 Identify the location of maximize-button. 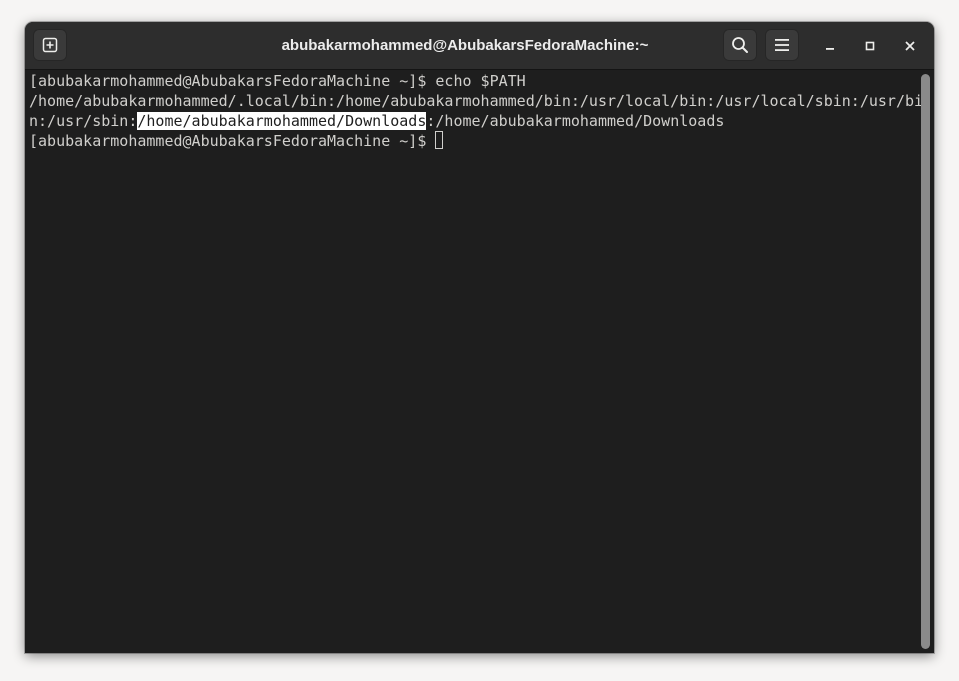
(870, 46).